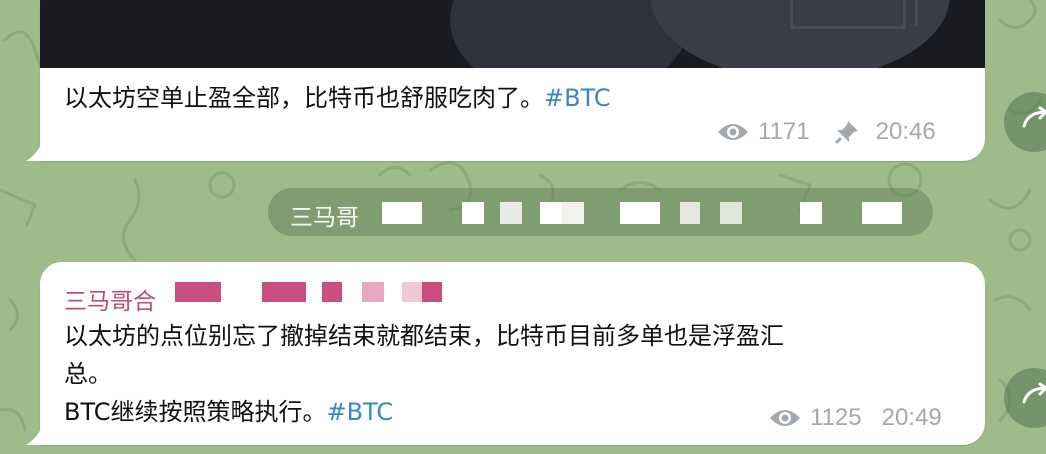 This screenshot has width=1046, height=454. Describe the element at coordinates (324, 218) in the screenshot. I see `service-message-text: 三马哥` at that location.